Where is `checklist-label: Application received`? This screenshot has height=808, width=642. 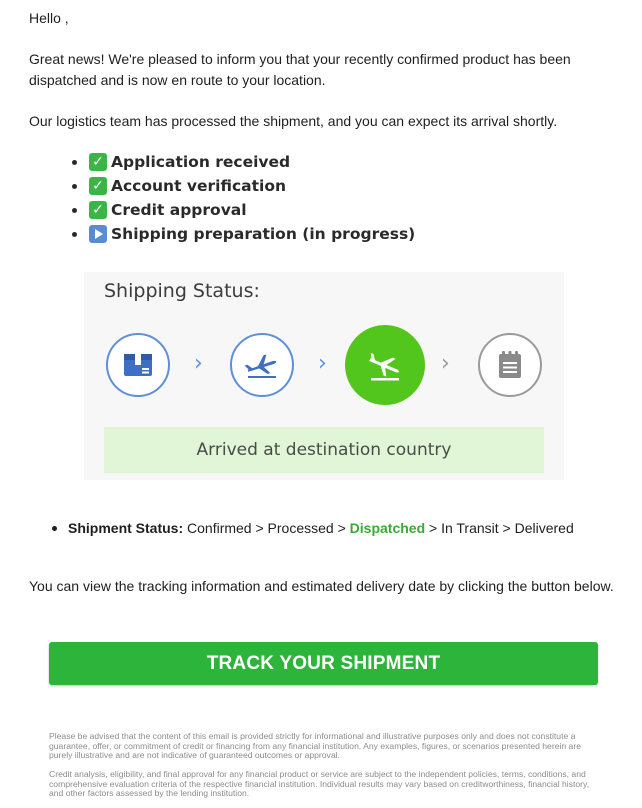 checklist-label: Application received is located at coordinates (201, 162).